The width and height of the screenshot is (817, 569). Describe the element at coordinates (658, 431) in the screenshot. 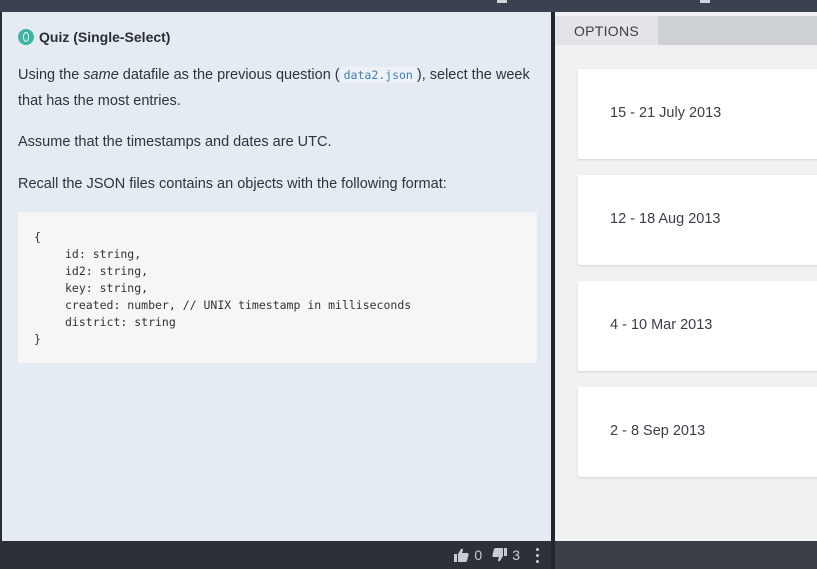

I see `option-label: 2 - 8 Sep 2013` at that location.